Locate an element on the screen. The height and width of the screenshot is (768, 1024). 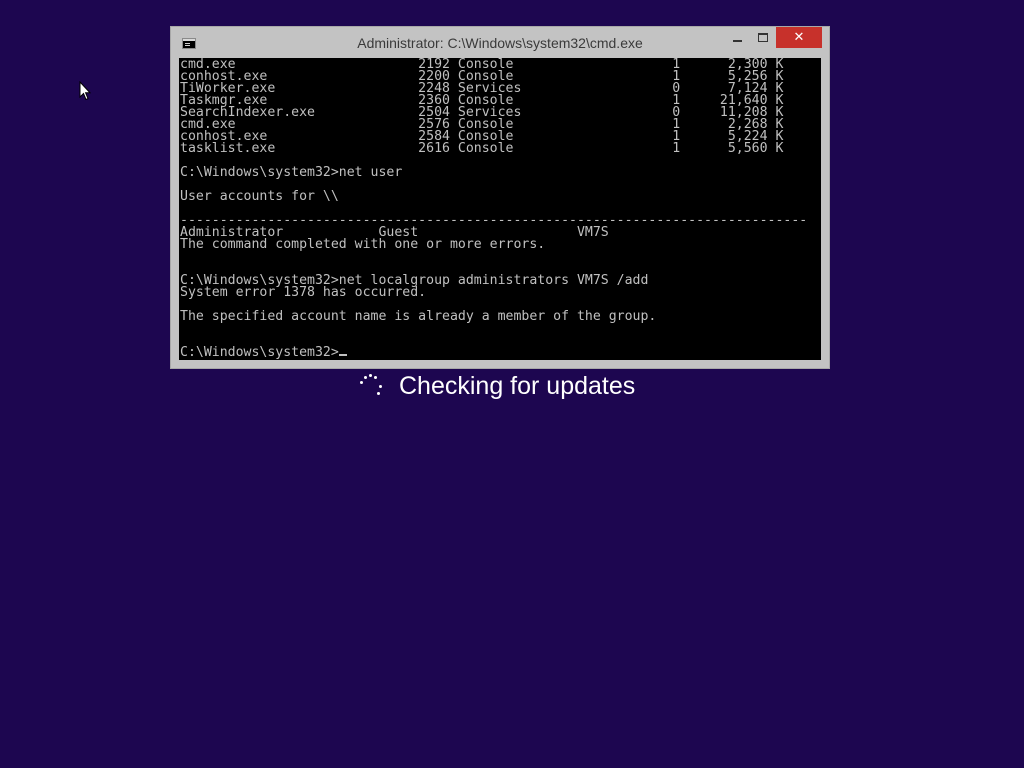
text-cursor is located at coordinates (342, 355).